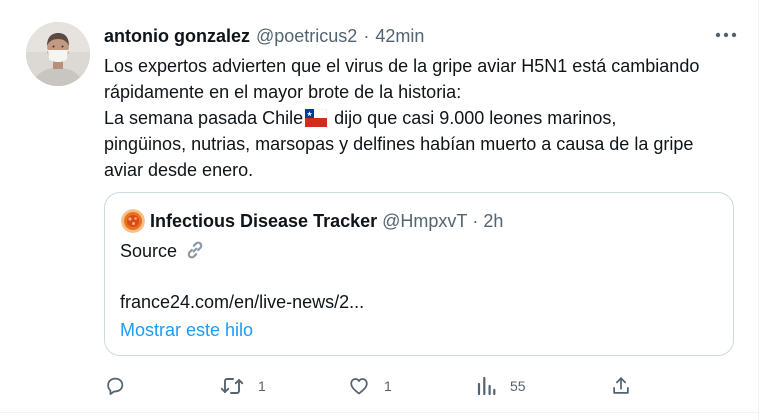 The image size is (772, 420). I want to click on tweet-text-line: aviar desde enero., so click(179, 170).